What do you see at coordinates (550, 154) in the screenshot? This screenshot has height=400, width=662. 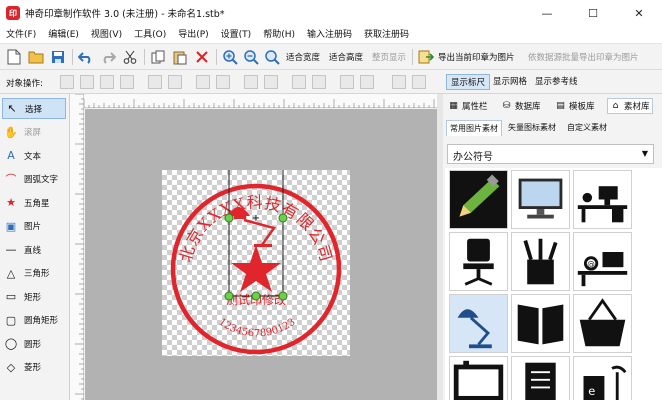 I see `category-select: 办公符号 ▼` at bounding box center [550, 154].